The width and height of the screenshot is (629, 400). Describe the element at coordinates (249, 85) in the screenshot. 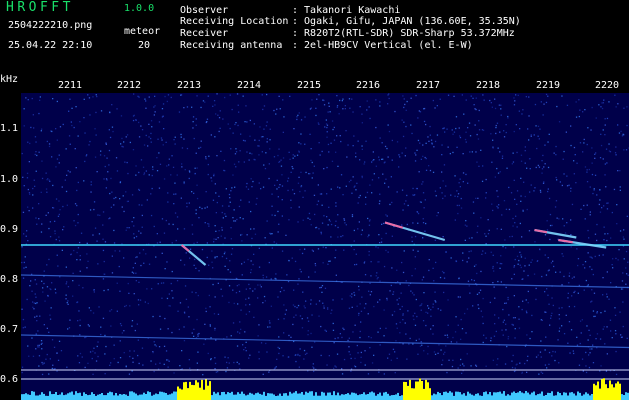

I see `x-tick-label: 2214` at that location.